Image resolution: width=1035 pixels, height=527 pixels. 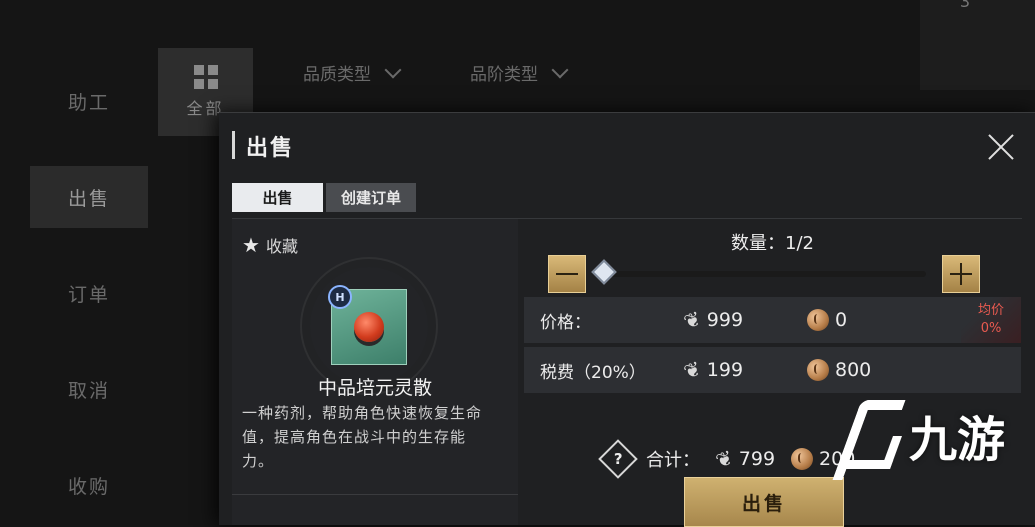 I want to click on quantity-label: 数量：1/2, so click(x=772, y=243).